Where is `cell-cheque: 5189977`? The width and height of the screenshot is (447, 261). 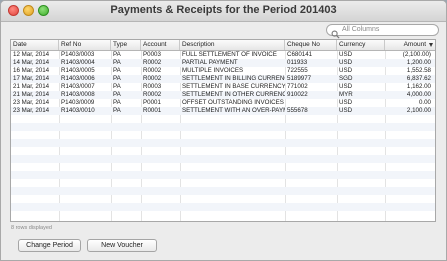
cell-cheque: 5189977 is located at coordinates (299, 78).